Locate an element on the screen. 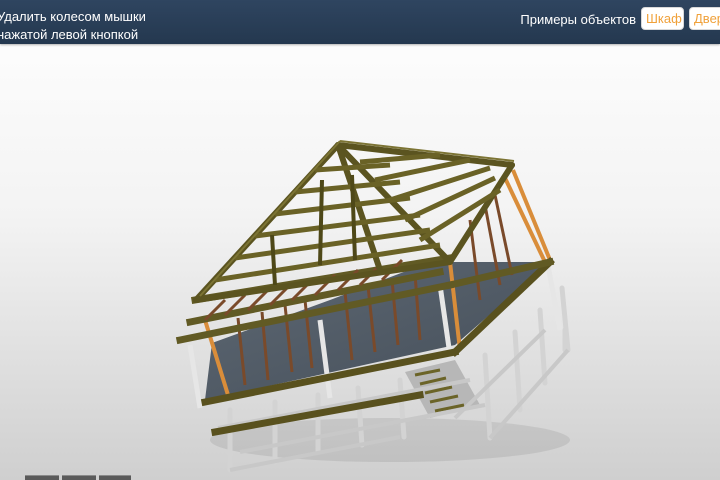 The height and width of the screenshot is (480, 720). mouse-hint-line-2: нажатой левой кнопкой is located at coordinates (69, 34).